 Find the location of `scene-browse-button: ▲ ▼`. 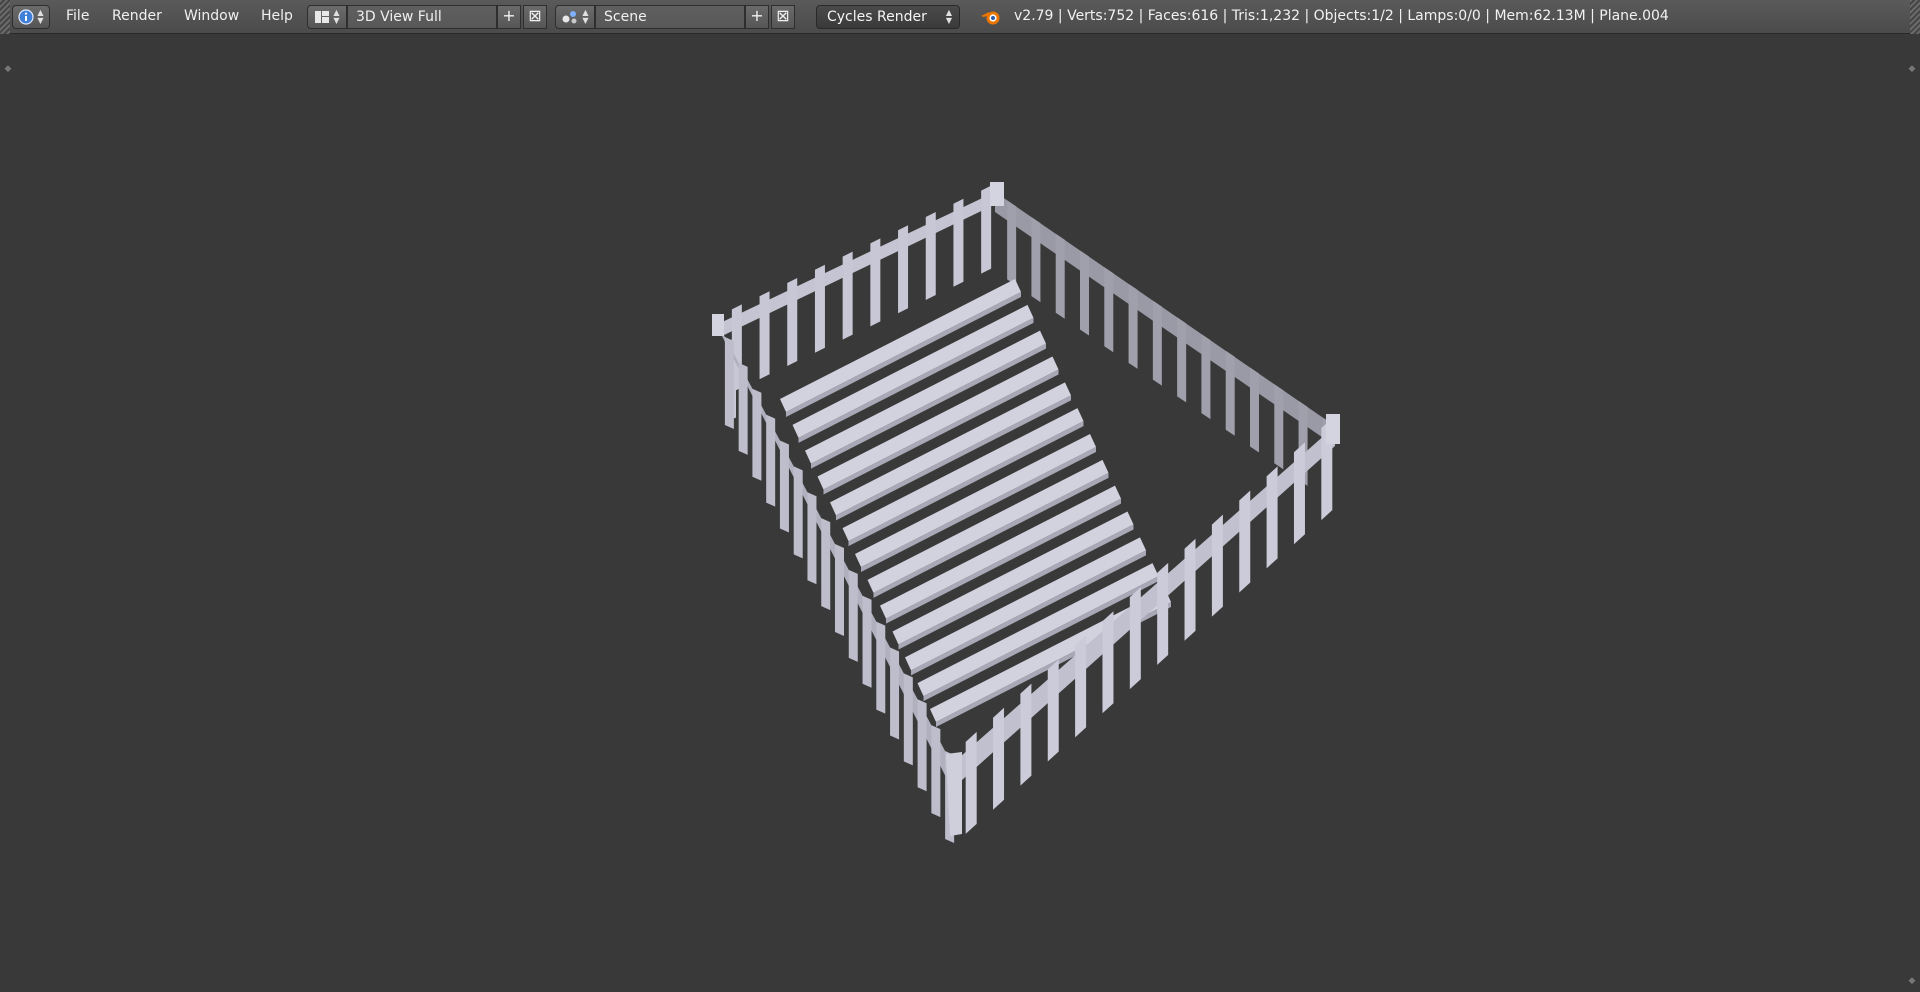

scene-browse-button: ▲ ▼ is located at coordinates (575, 17).